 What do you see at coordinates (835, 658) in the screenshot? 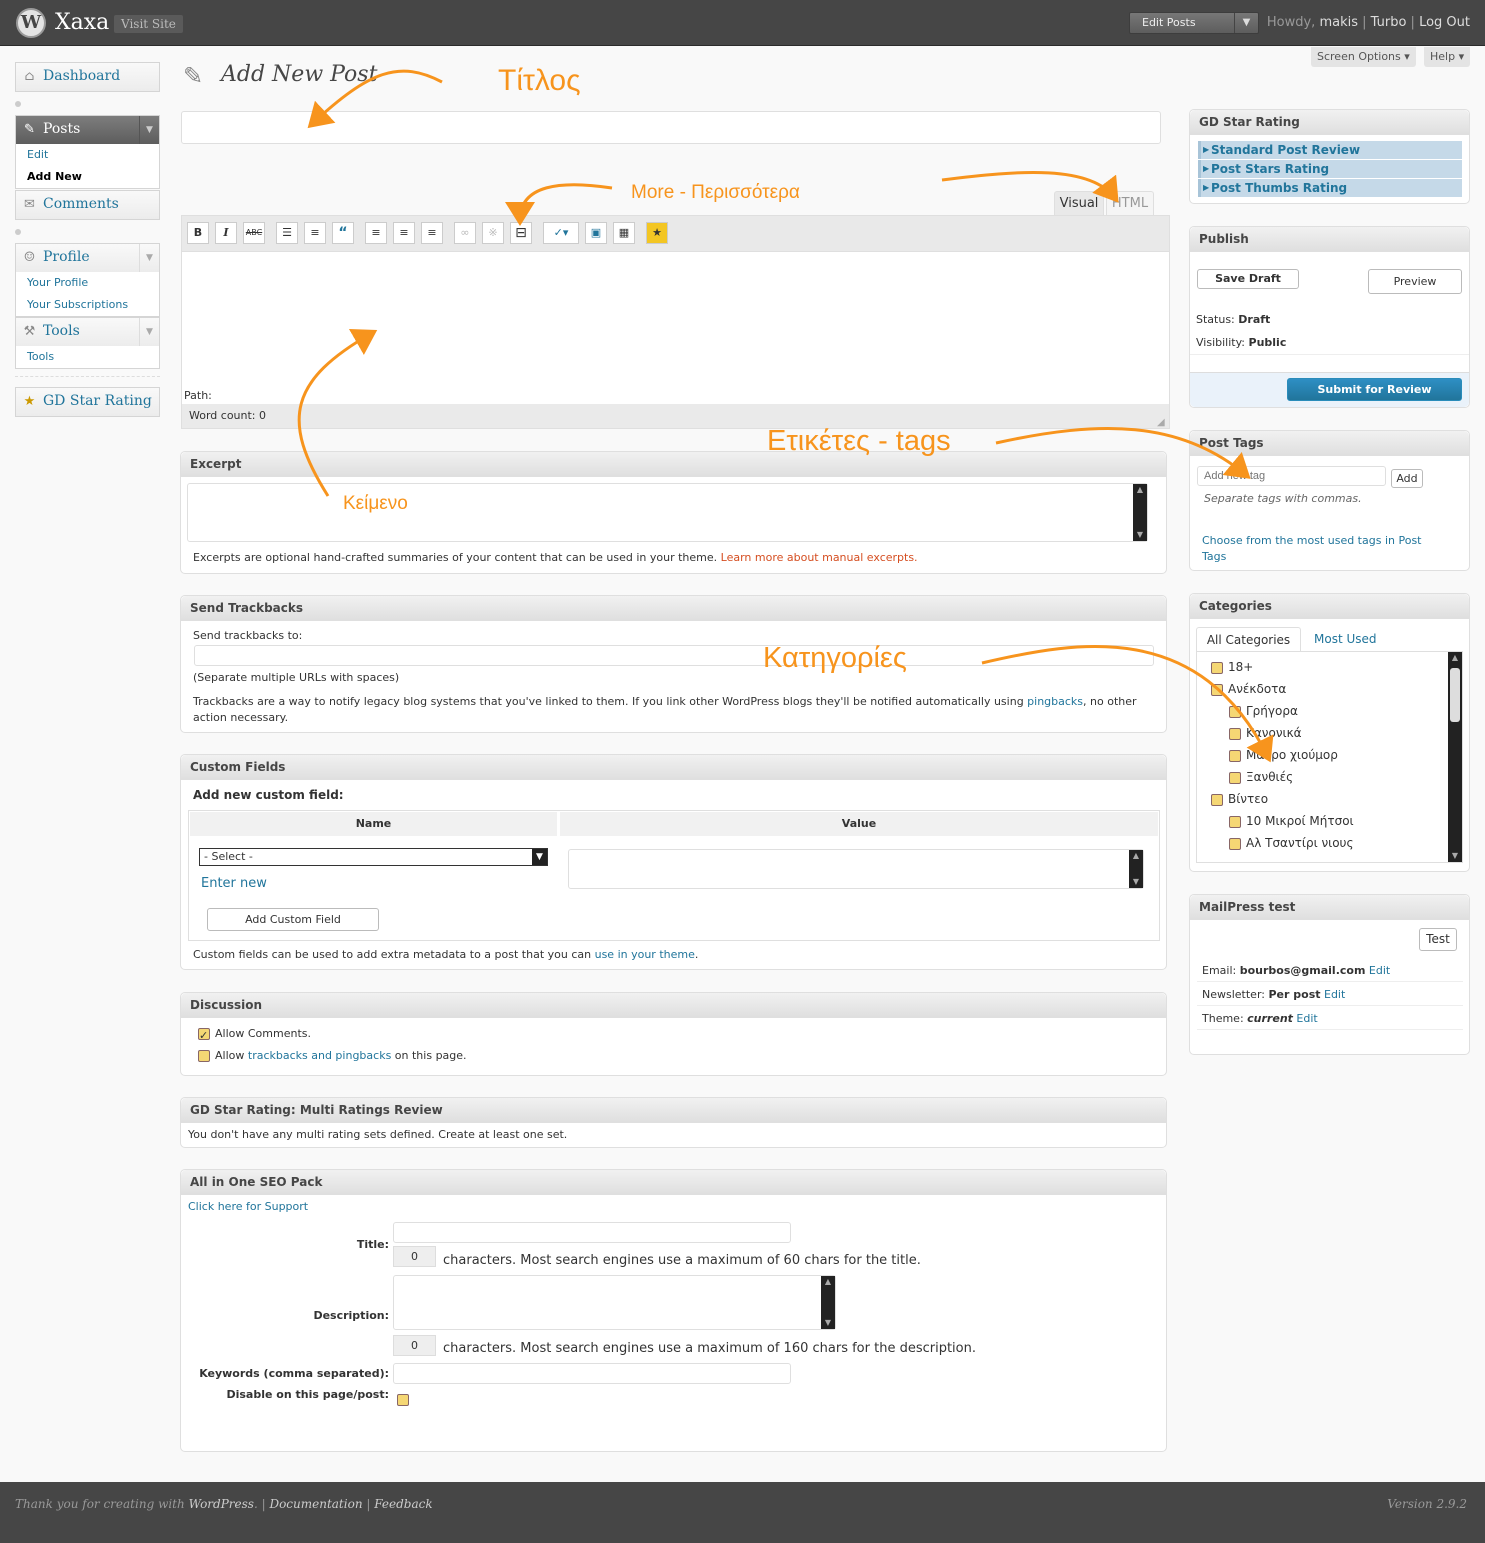
I see `annotation-categories: Κατηγορίες` at bounding box center [835, 658].